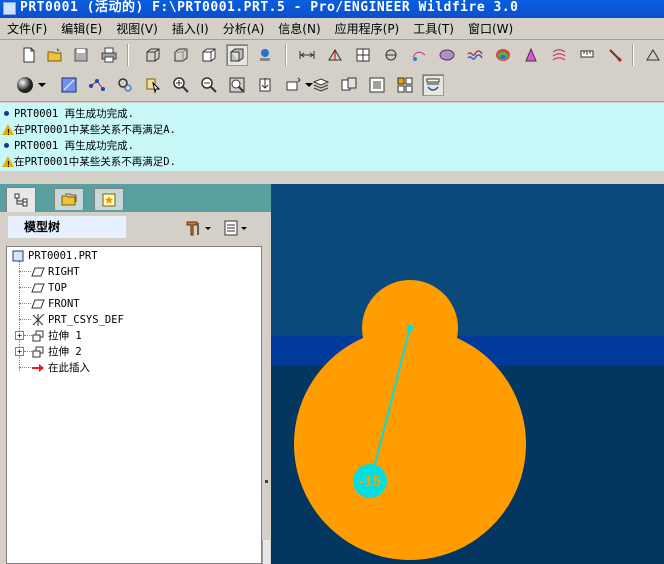 This screenshot has height=564, width=664. Describe the element at coordinates (237, 55) in the screenshot. I see `shading-button` at that location.